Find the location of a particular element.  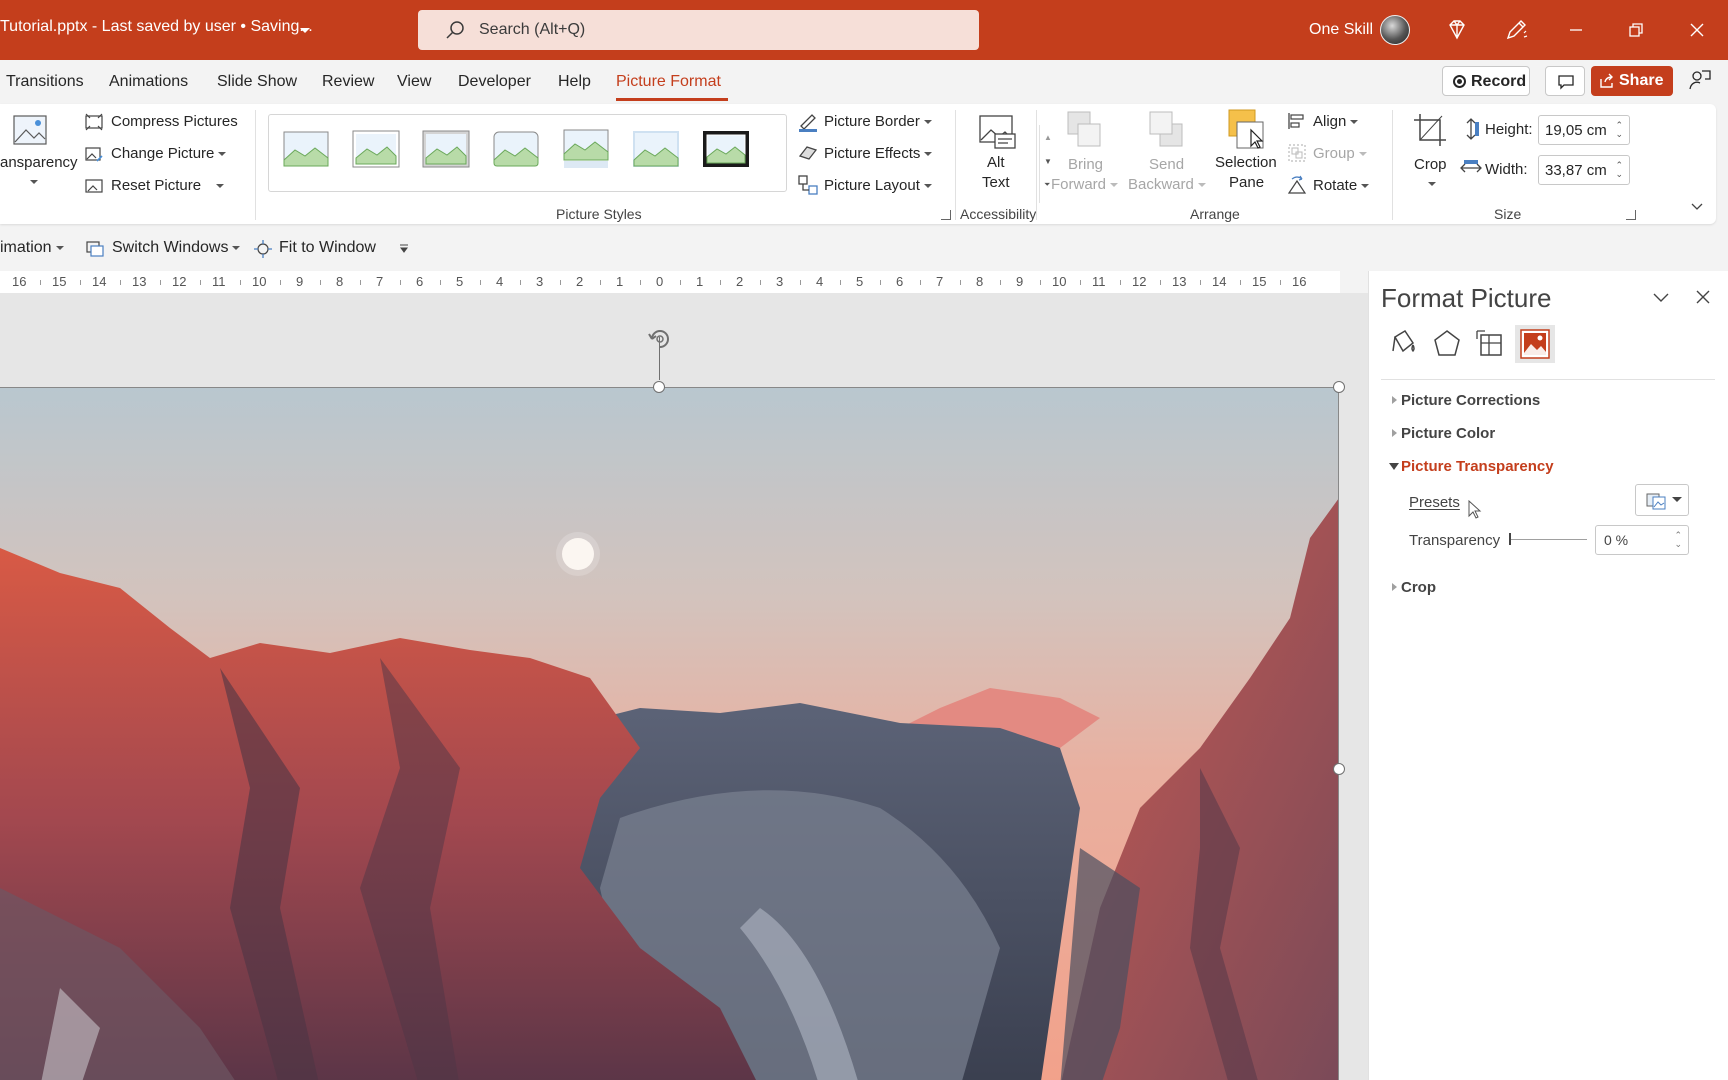

search-box: Search (Alt+Q) is located at coordinates (698, 30).